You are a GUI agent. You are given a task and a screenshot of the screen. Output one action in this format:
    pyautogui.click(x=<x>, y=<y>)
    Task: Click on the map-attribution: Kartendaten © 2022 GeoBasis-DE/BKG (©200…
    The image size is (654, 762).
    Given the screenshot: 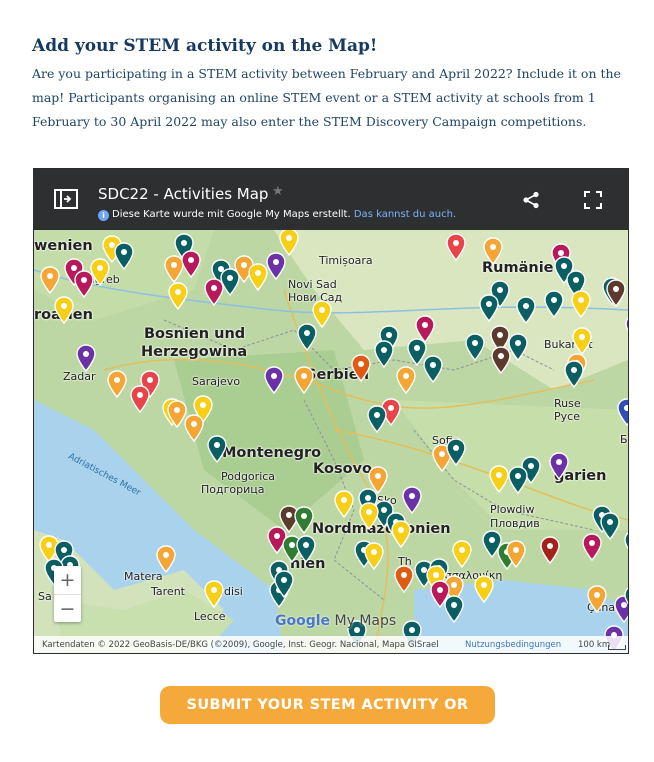 What is the action you would take?
    pyautogui.click(x=240, y=645)
    